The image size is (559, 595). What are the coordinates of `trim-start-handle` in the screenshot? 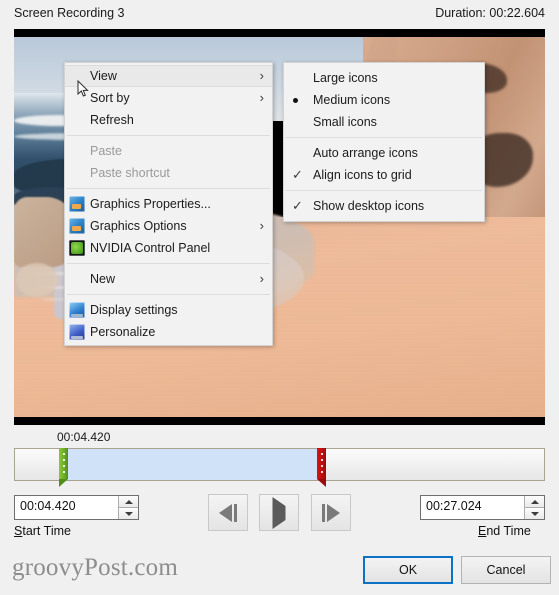 It's located at (63, 467).